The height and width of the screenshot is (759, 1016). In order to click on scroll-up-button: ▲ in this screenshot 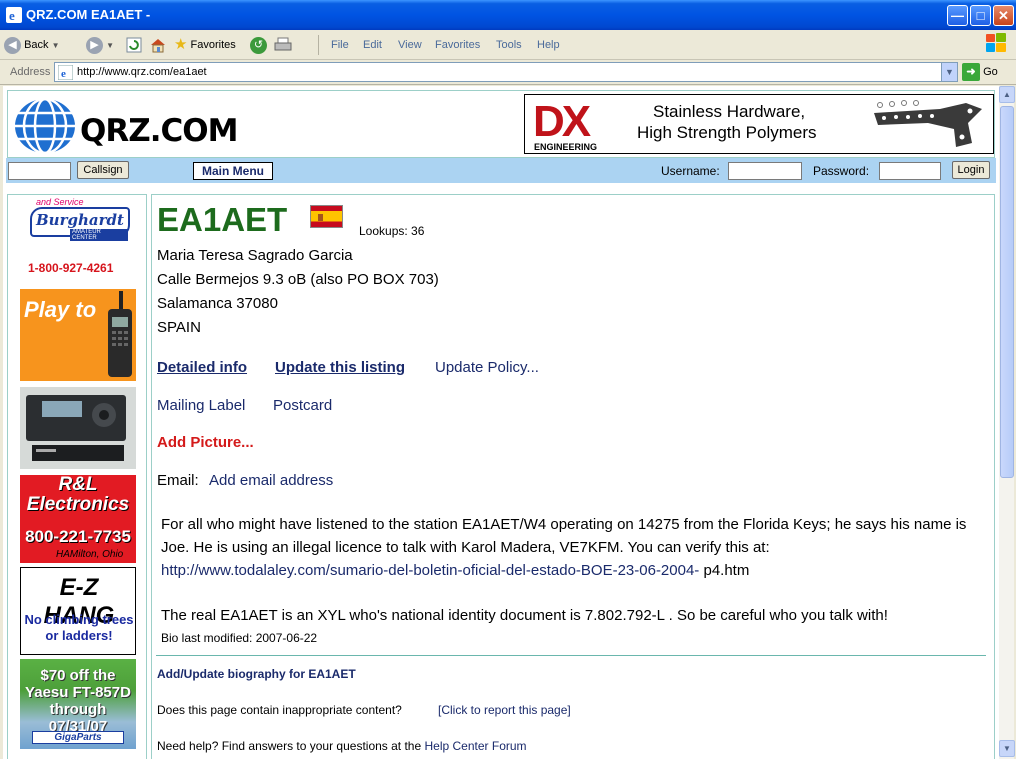, I will do `click(1007, 94)`.